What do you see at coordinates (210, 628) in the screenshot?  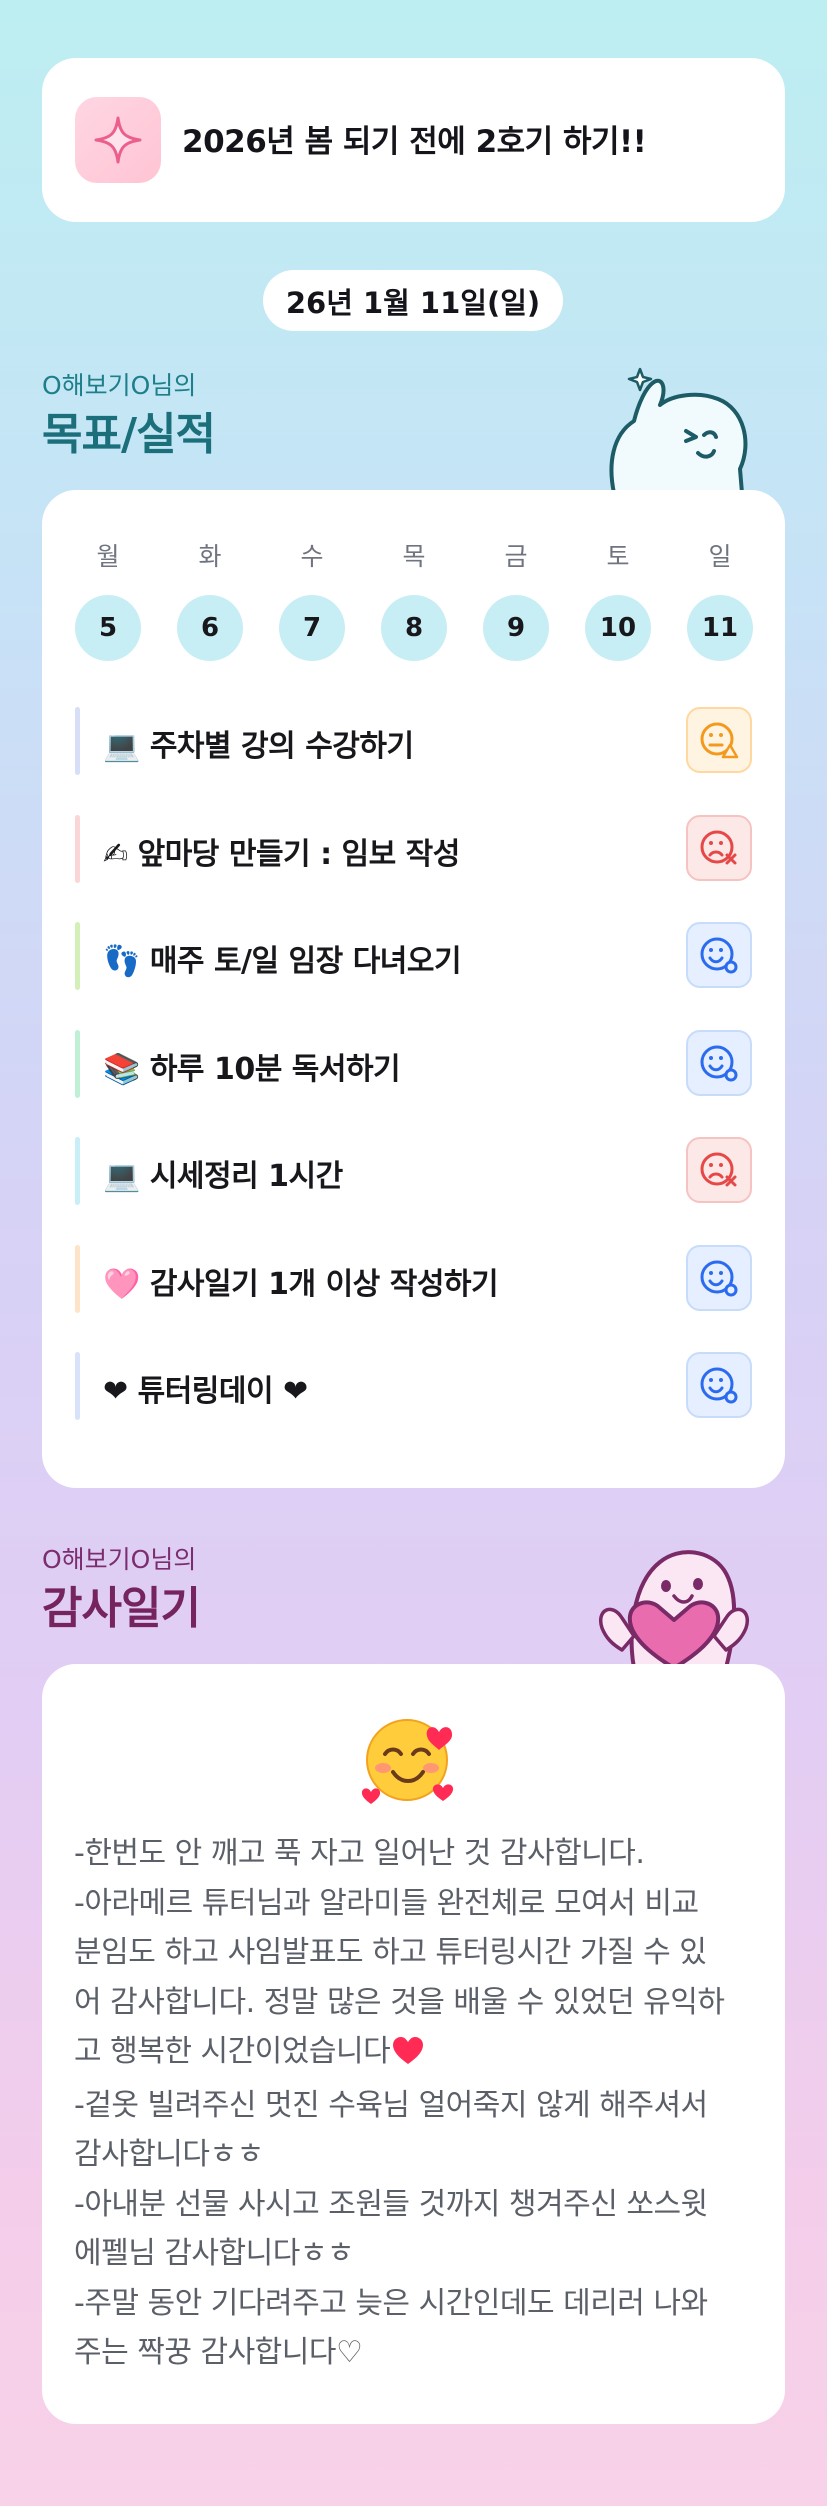 I see `date-circle: 6` at bounding box center [210, 628].